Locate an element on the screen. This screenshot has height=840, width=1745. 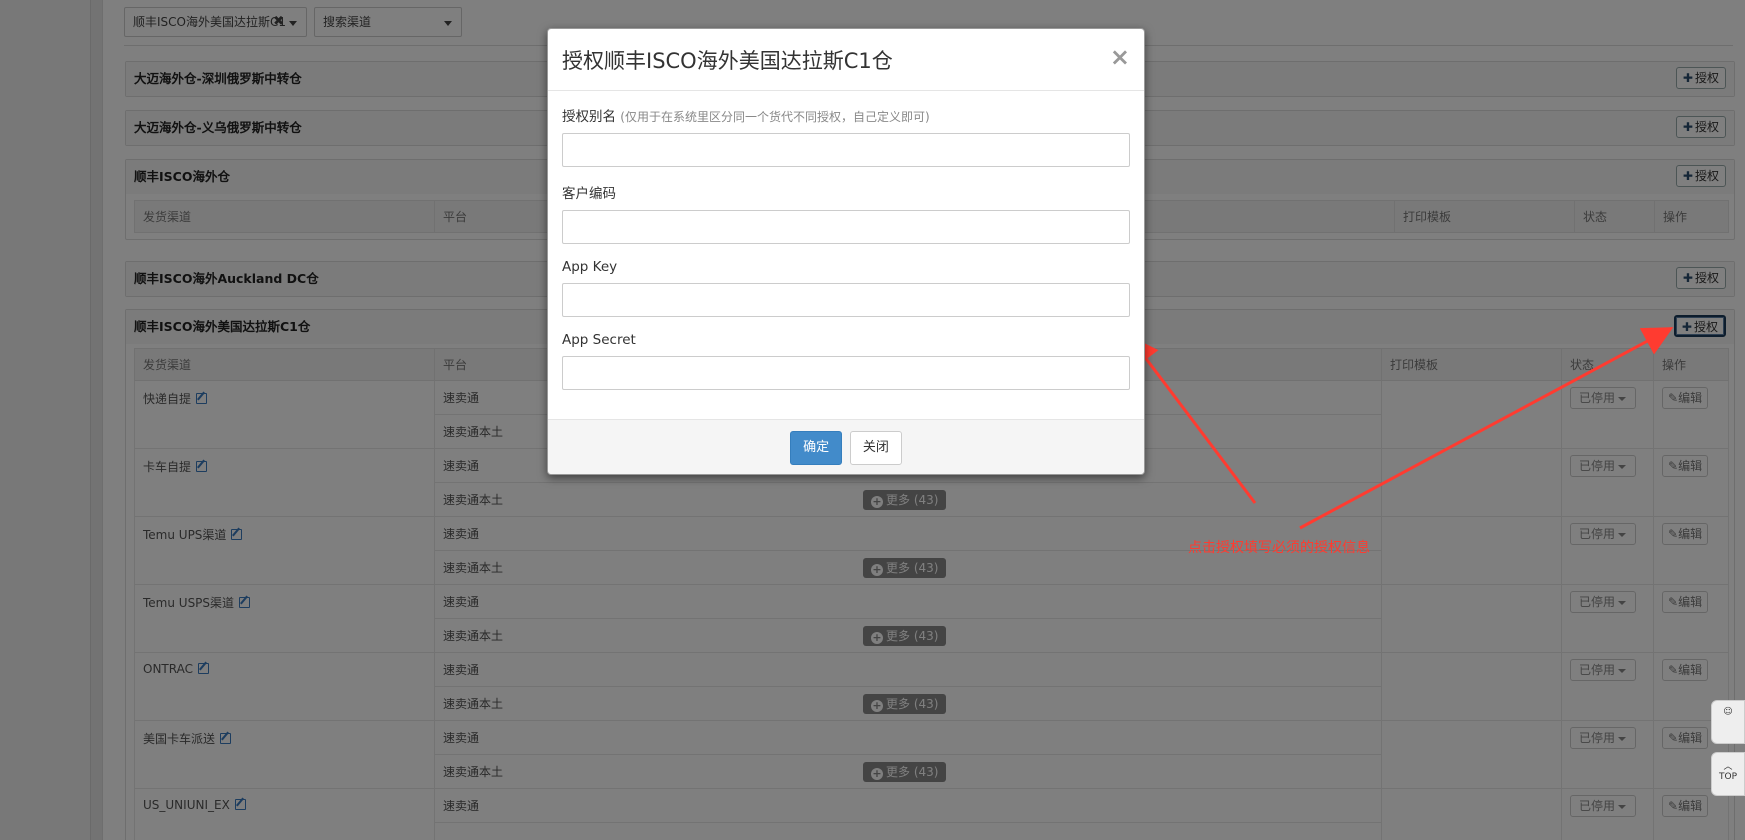
customer-code-label: 客户编码 is located at coordinates (589, 194).